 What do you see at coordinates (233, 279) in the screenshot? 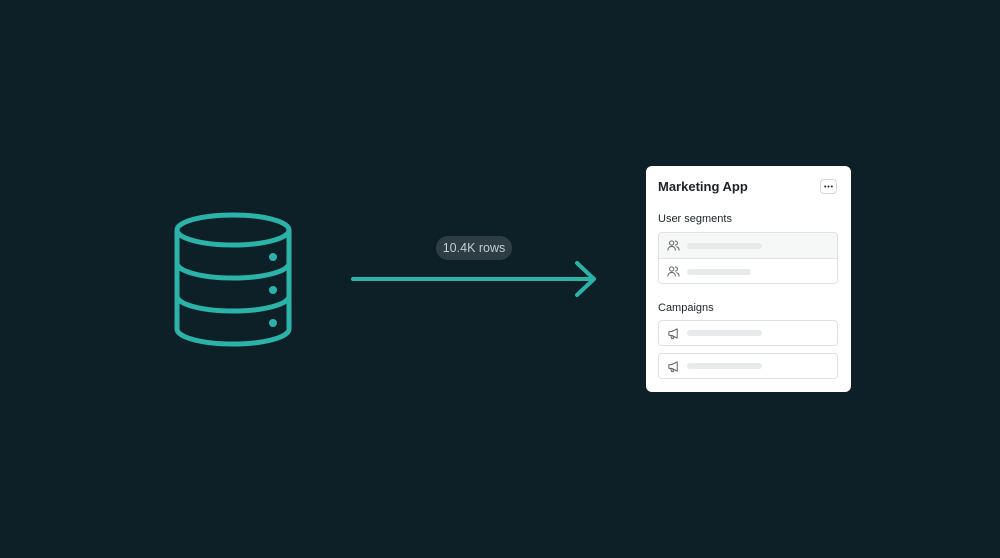
I see `database-icon` at bounding box center [233, 279].